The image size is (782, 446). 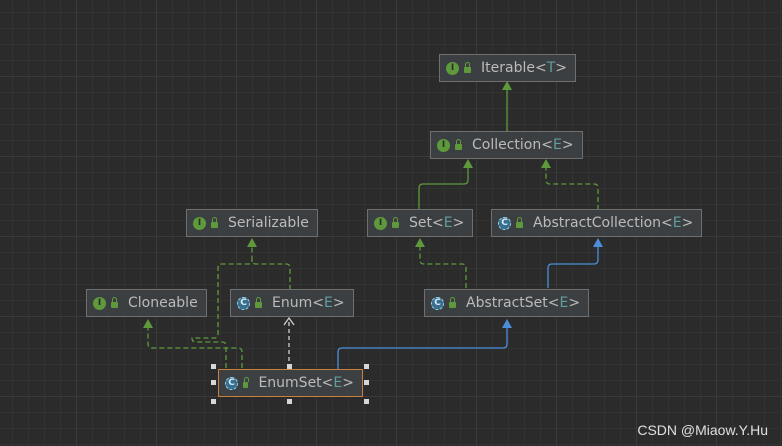 I want to click on node-serializable: I Serializable, so click(x=252, y=223).